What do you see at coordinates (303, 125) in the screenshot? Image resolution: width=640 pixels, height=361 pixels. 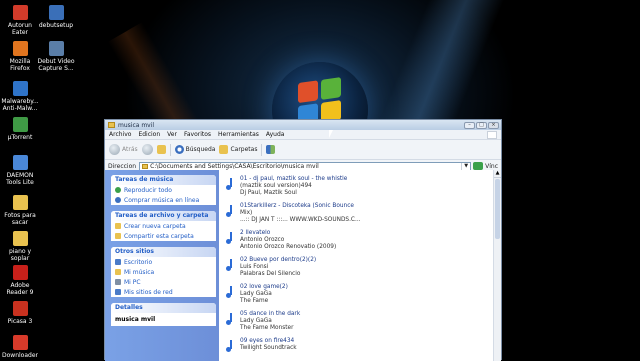 I see `title-bar: musica mvil – □ ×` at bounding box center [303, 125].